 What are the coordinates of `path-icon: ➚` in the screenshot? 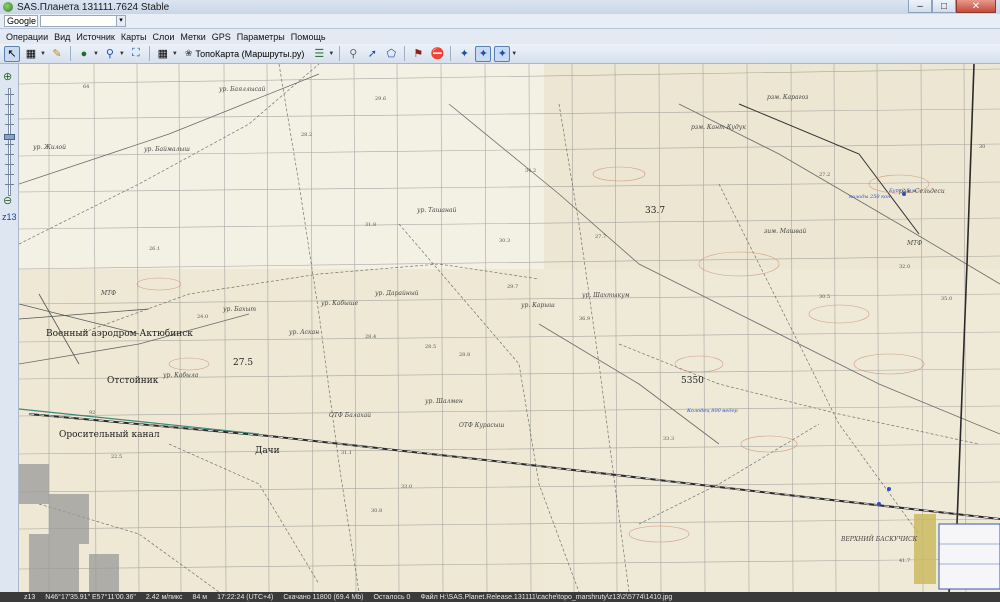 It's located at (372, 54).